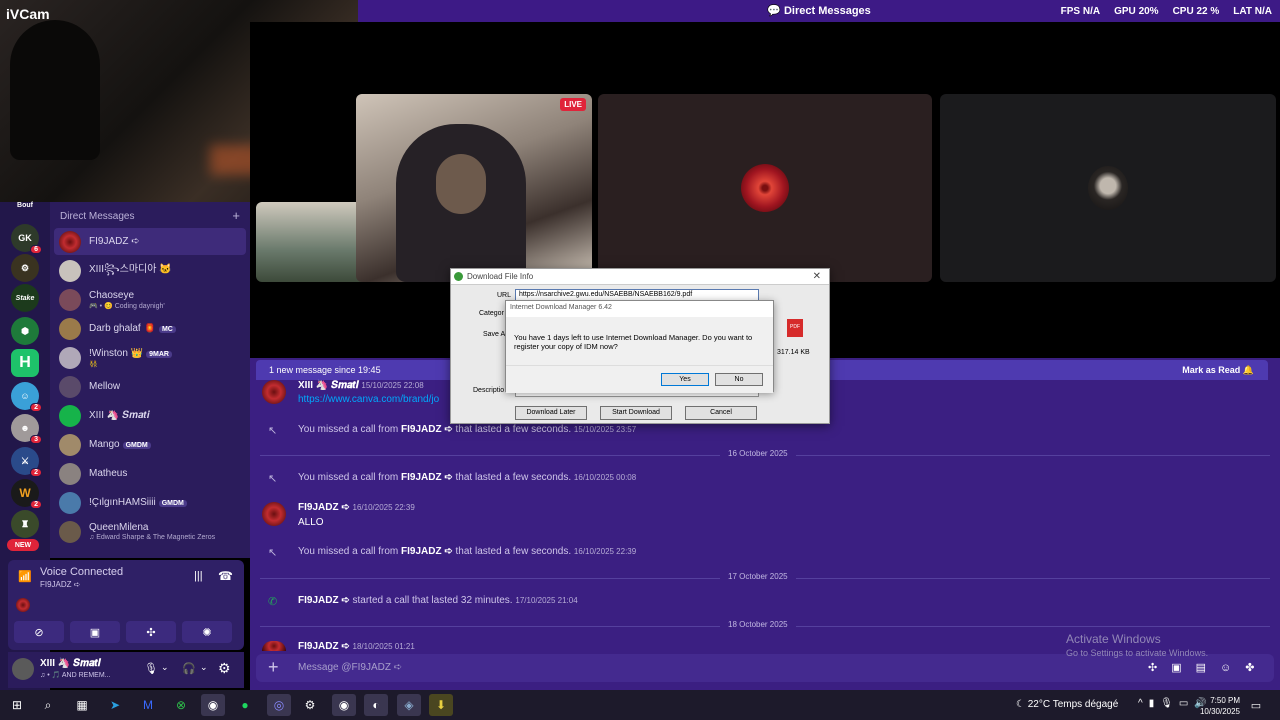 This screenshot has height=720, width=1280. What do you see at coordinates (1159, 668) in the screenshot?
I see `gift-icon: ✣` at bounding box center [1159, 668].